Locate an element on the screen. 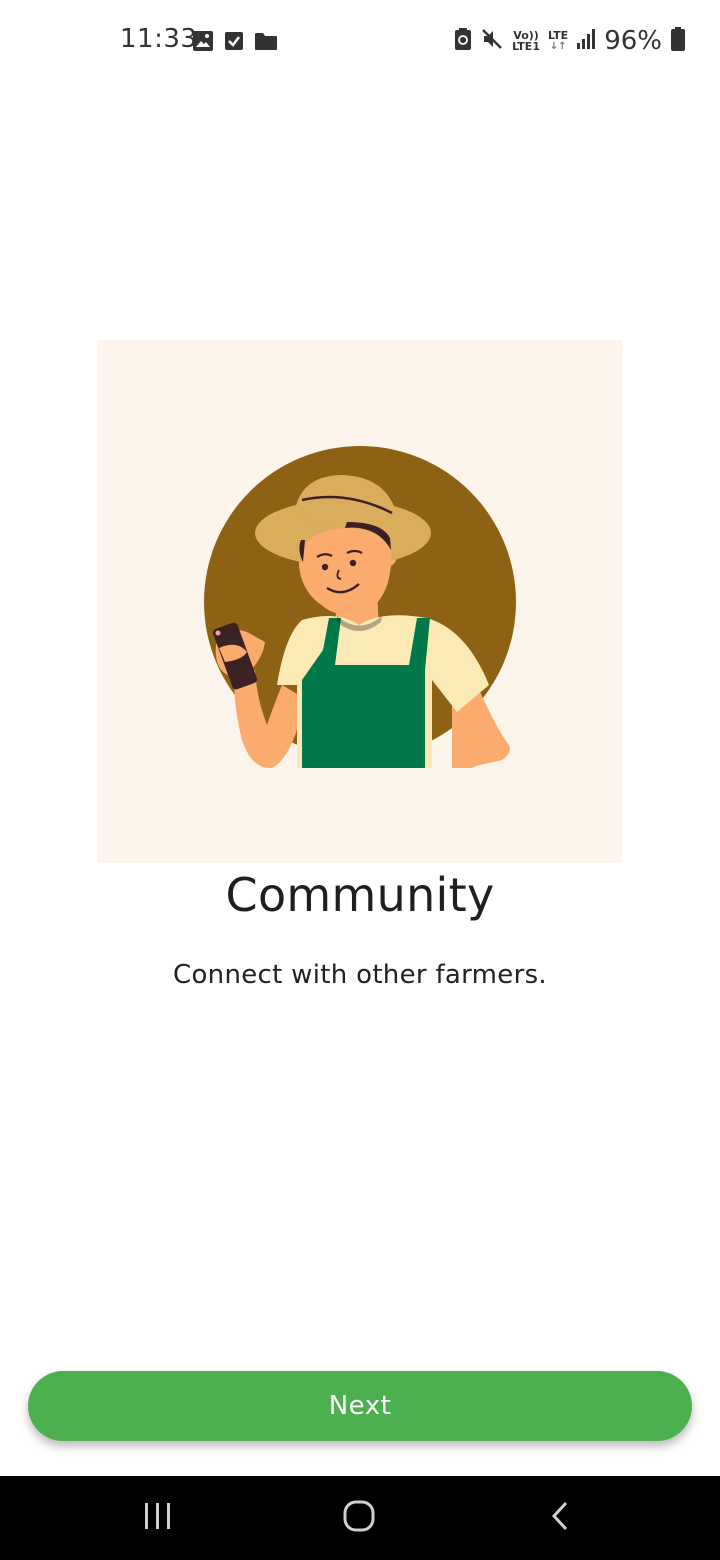  folder-icon is located at coordinates (266, 43).